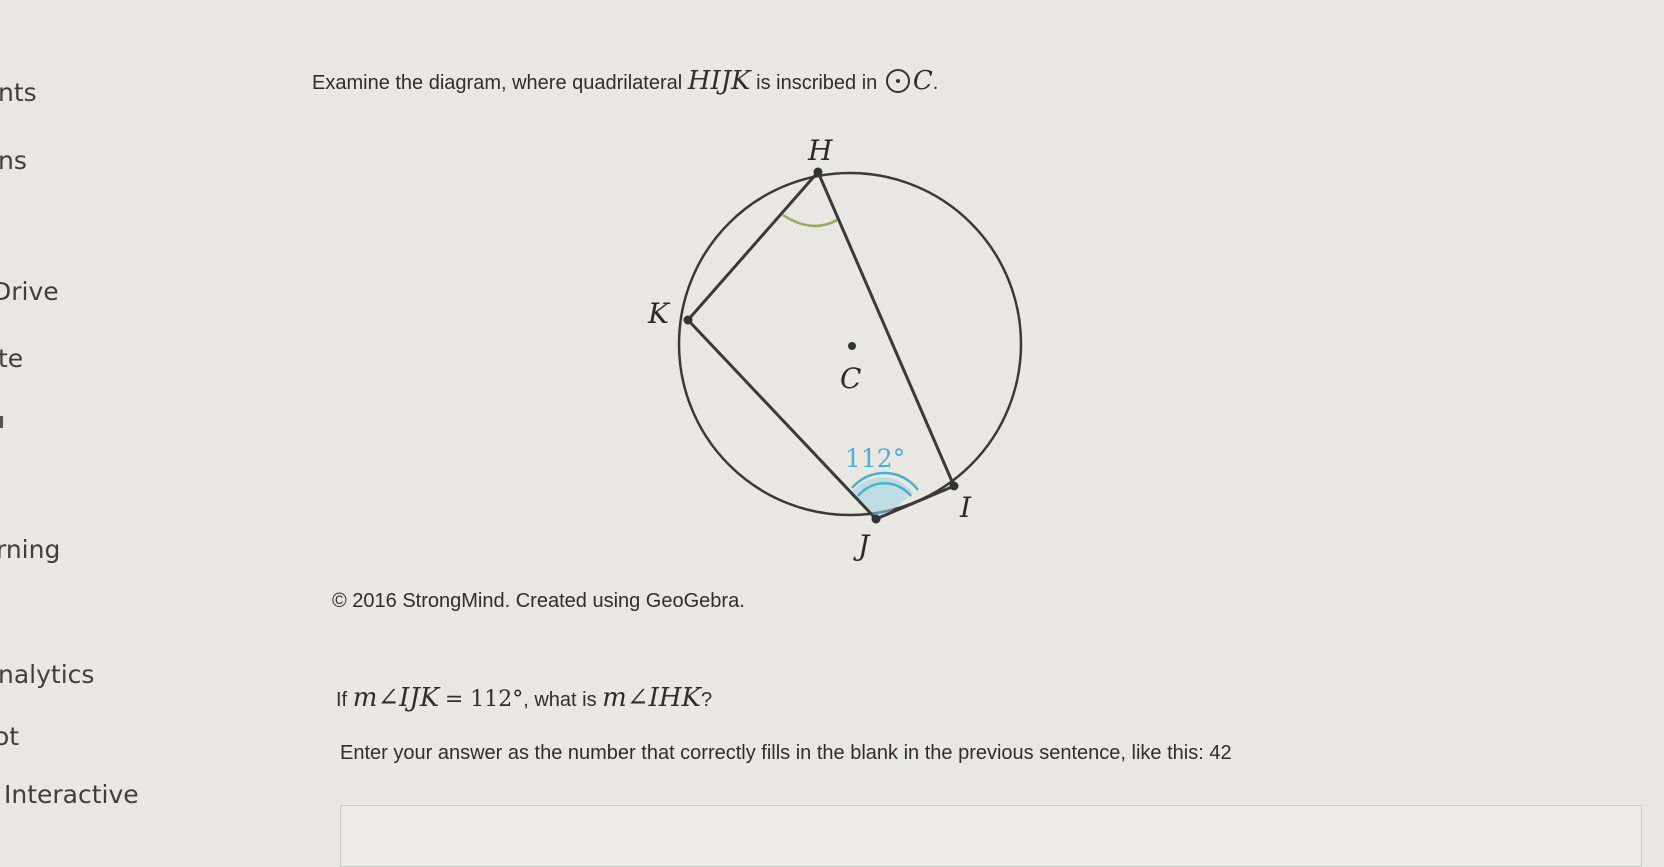 The width and height of the screenshot is (1664, 867). I want to click on inscribed-quadrilateral-diagram: H K C I J 112°, so click(835, 348).